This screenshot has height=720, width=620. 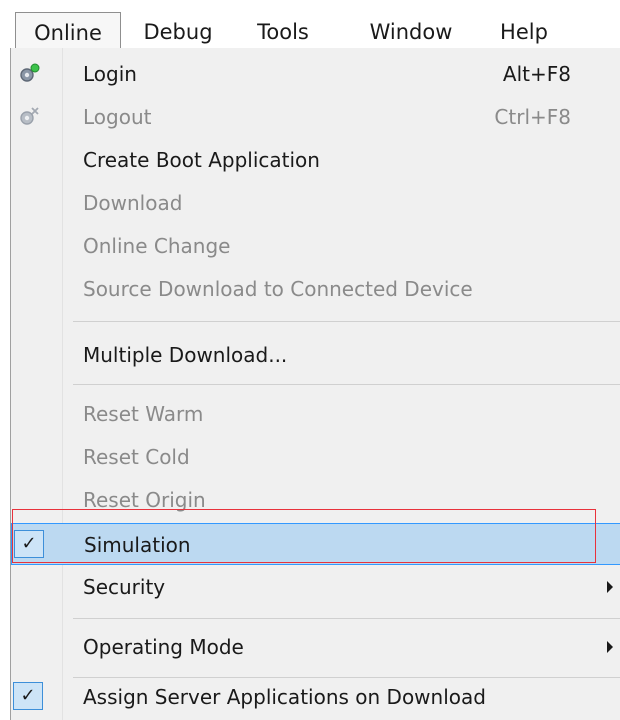 What do you see at coordinates (133, 203) in the screenshot?
I see `menu-item-label: Download` at bounding box center [133, 203].